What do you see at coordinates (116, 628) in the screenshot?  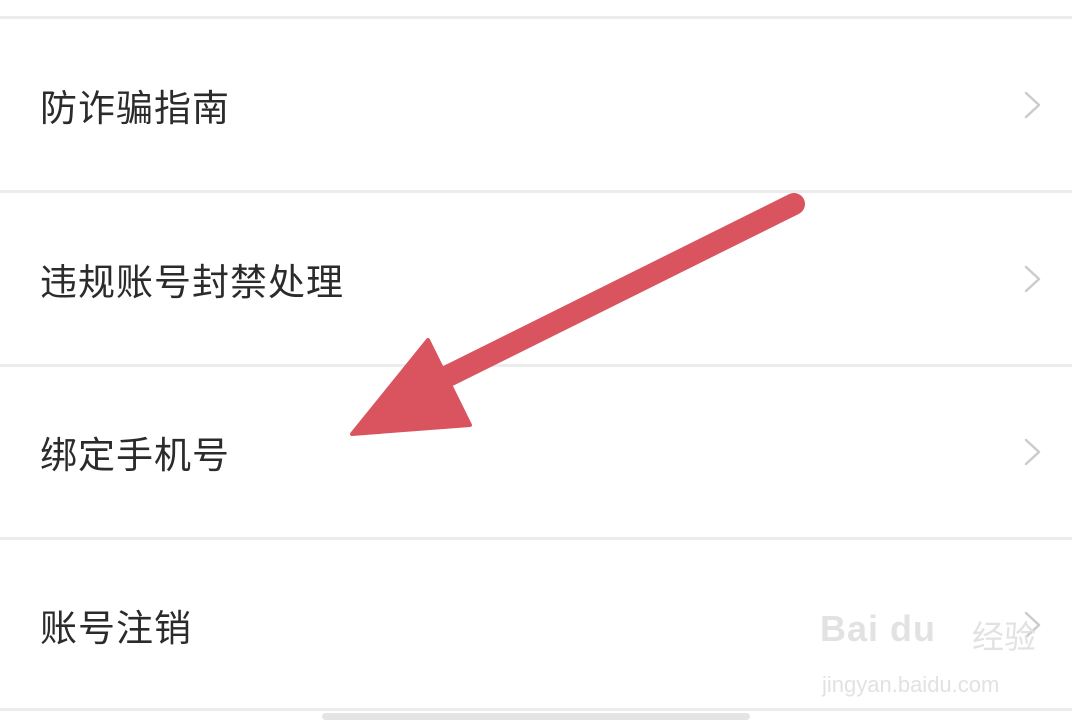 I see `menu-item-label: 账号注销` at bounding box center [116, 628].